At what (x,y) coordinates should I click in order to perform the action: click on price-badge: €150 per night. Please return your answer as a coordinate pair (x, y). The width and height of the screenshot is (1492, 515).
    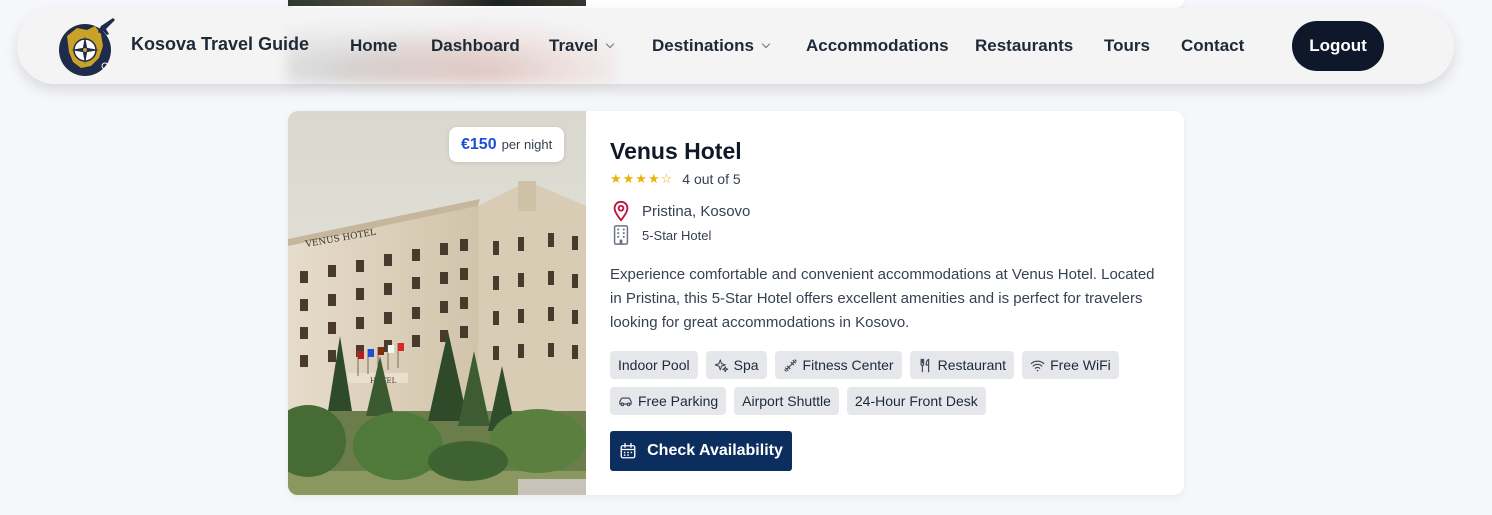
    Looking at the image, I should click on (507, 144).